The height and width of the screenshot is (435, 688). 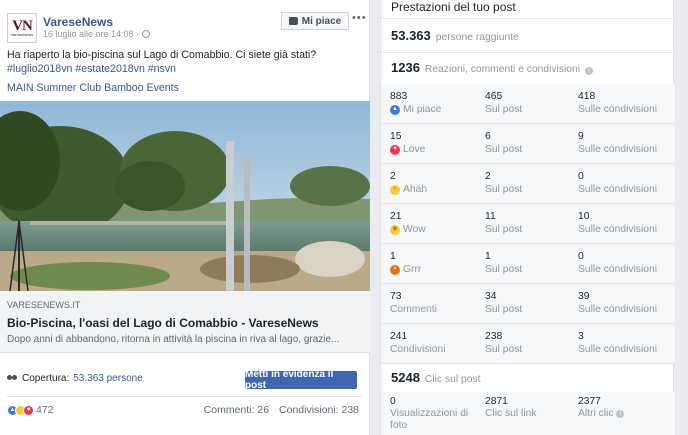 I want to click on metric-row: 15 ♥ Love 6 Sul post 9 Sulle condivisioni, so click(x=528, y=144).